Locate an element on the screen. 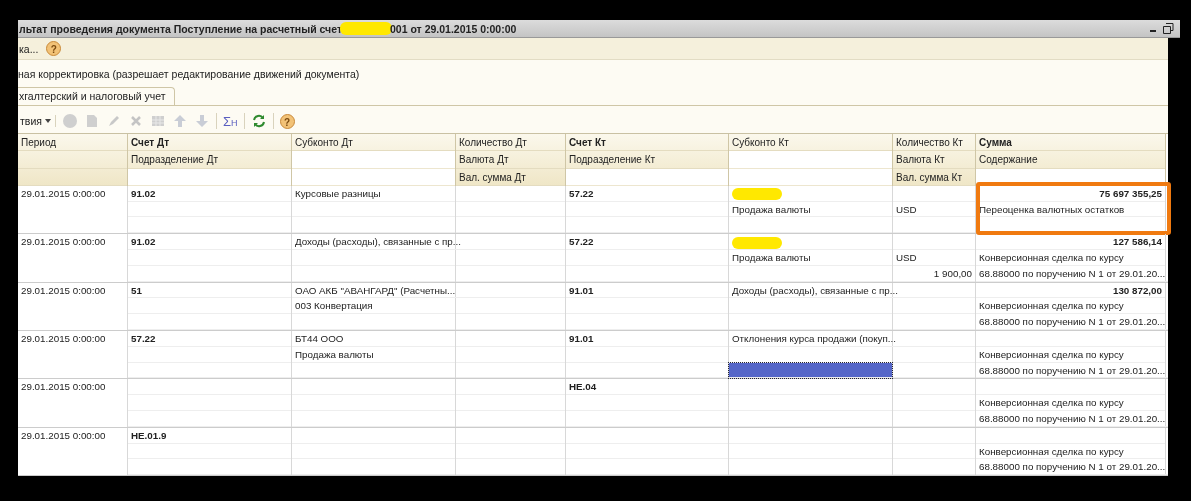 The image size is (1191, 501). column-header: Количество Дт is located at coordinates (510, 143).